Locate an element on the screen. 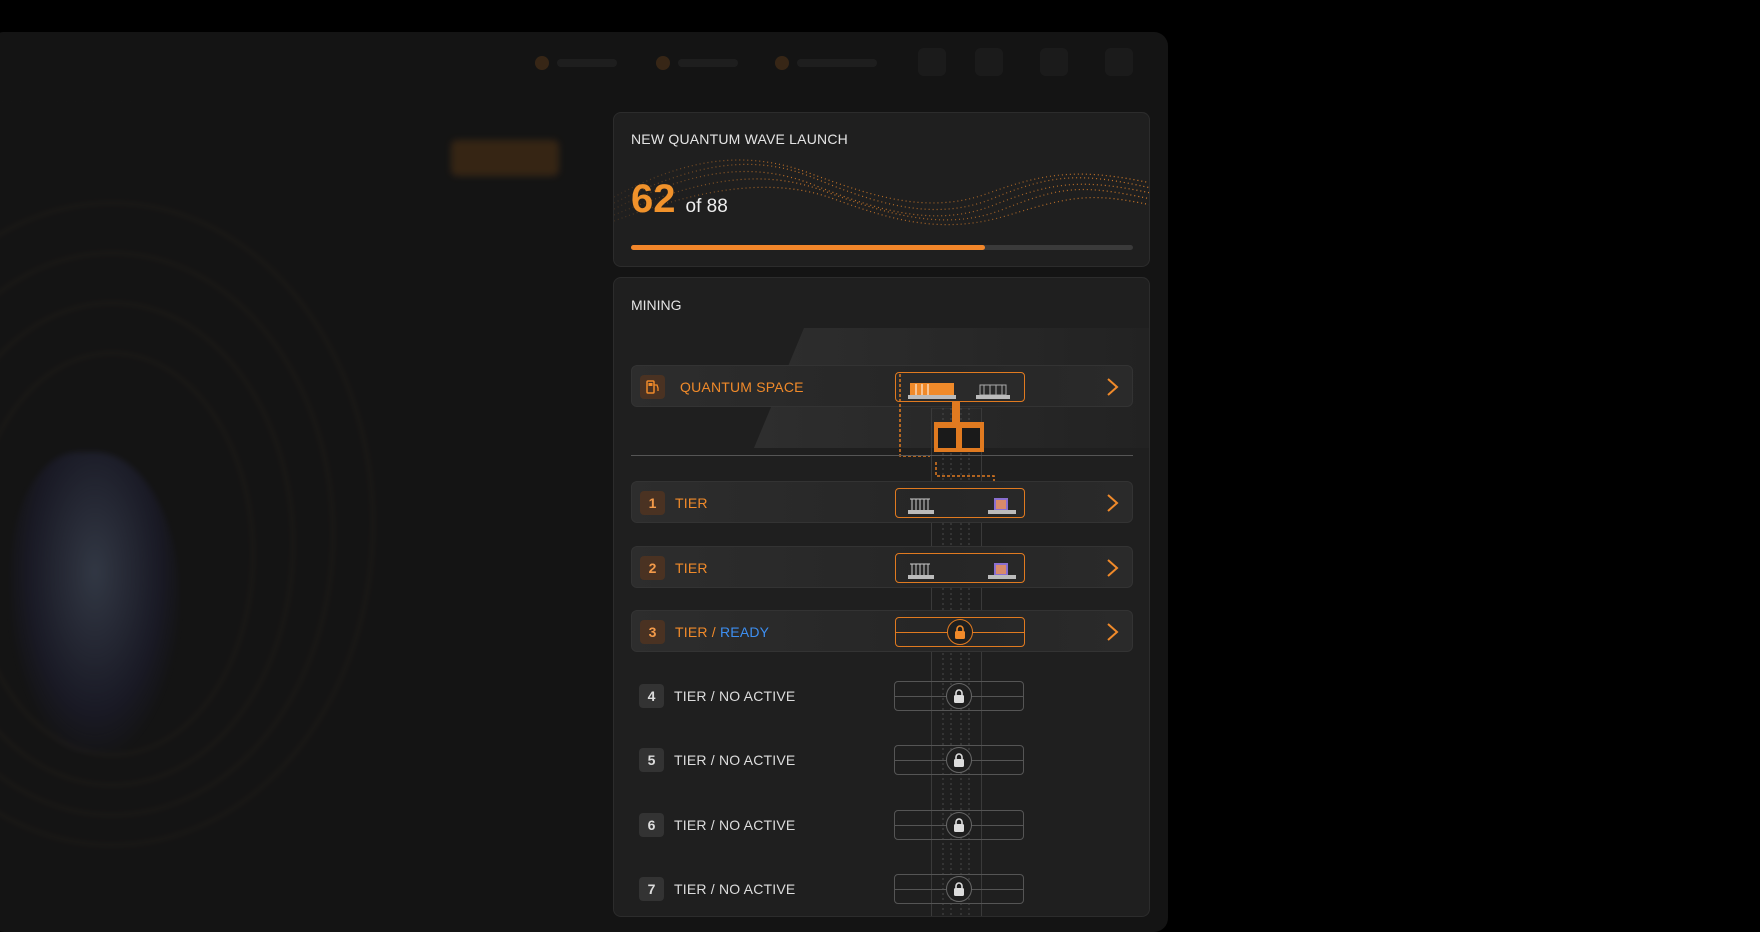 The width and height of the screenshot is (1760, 932). tier-row-5: 5 TIER / NO ACTIVE is located at coordinates (882, 760).